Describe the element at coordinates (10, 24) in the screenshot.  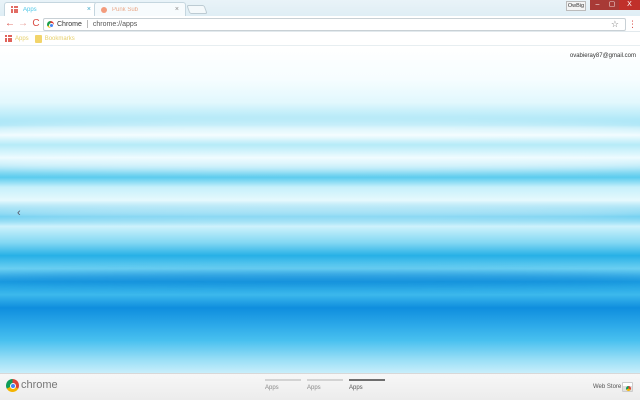
I see `back-button: ←` at that location.